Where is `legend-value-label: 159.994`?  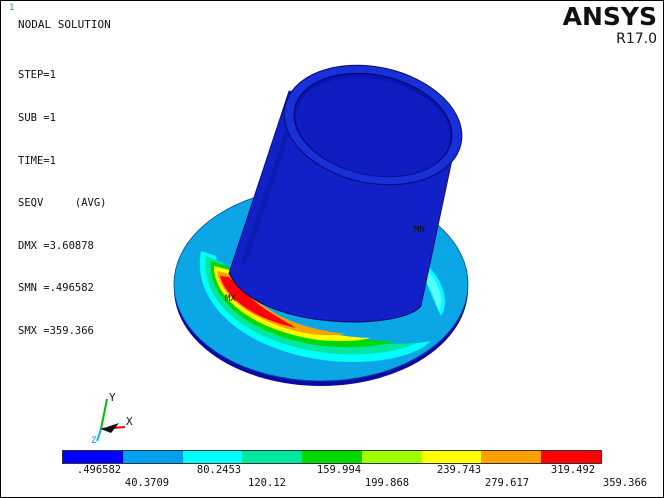
legend-value-label: 159.994 is located at coordinates (339, 470).